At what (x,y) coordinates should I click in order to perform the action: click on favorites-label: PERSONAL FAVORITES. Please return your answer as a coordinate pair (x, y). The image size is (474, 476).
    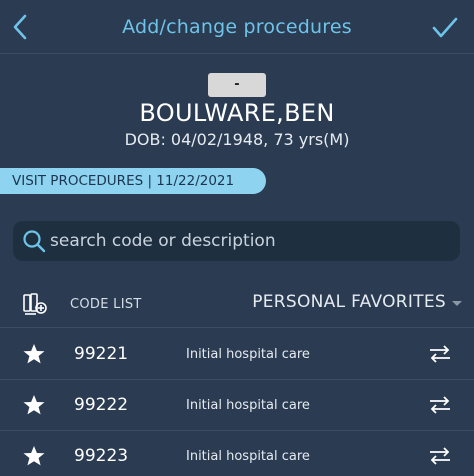
    Looking at the image, I should click on (349, 302).